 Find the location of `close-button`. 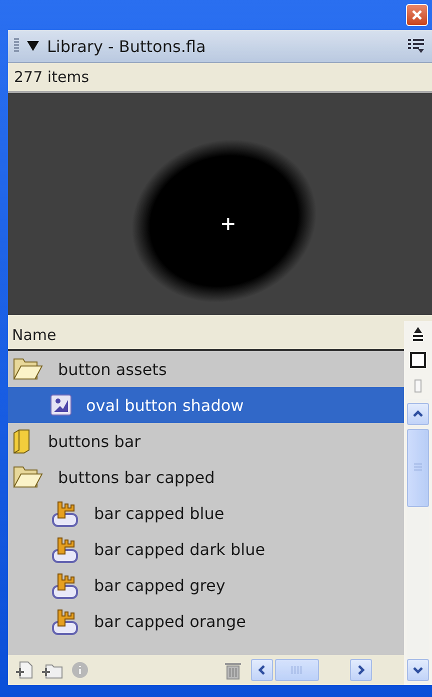

close-button is located at coordinates (417, 15).